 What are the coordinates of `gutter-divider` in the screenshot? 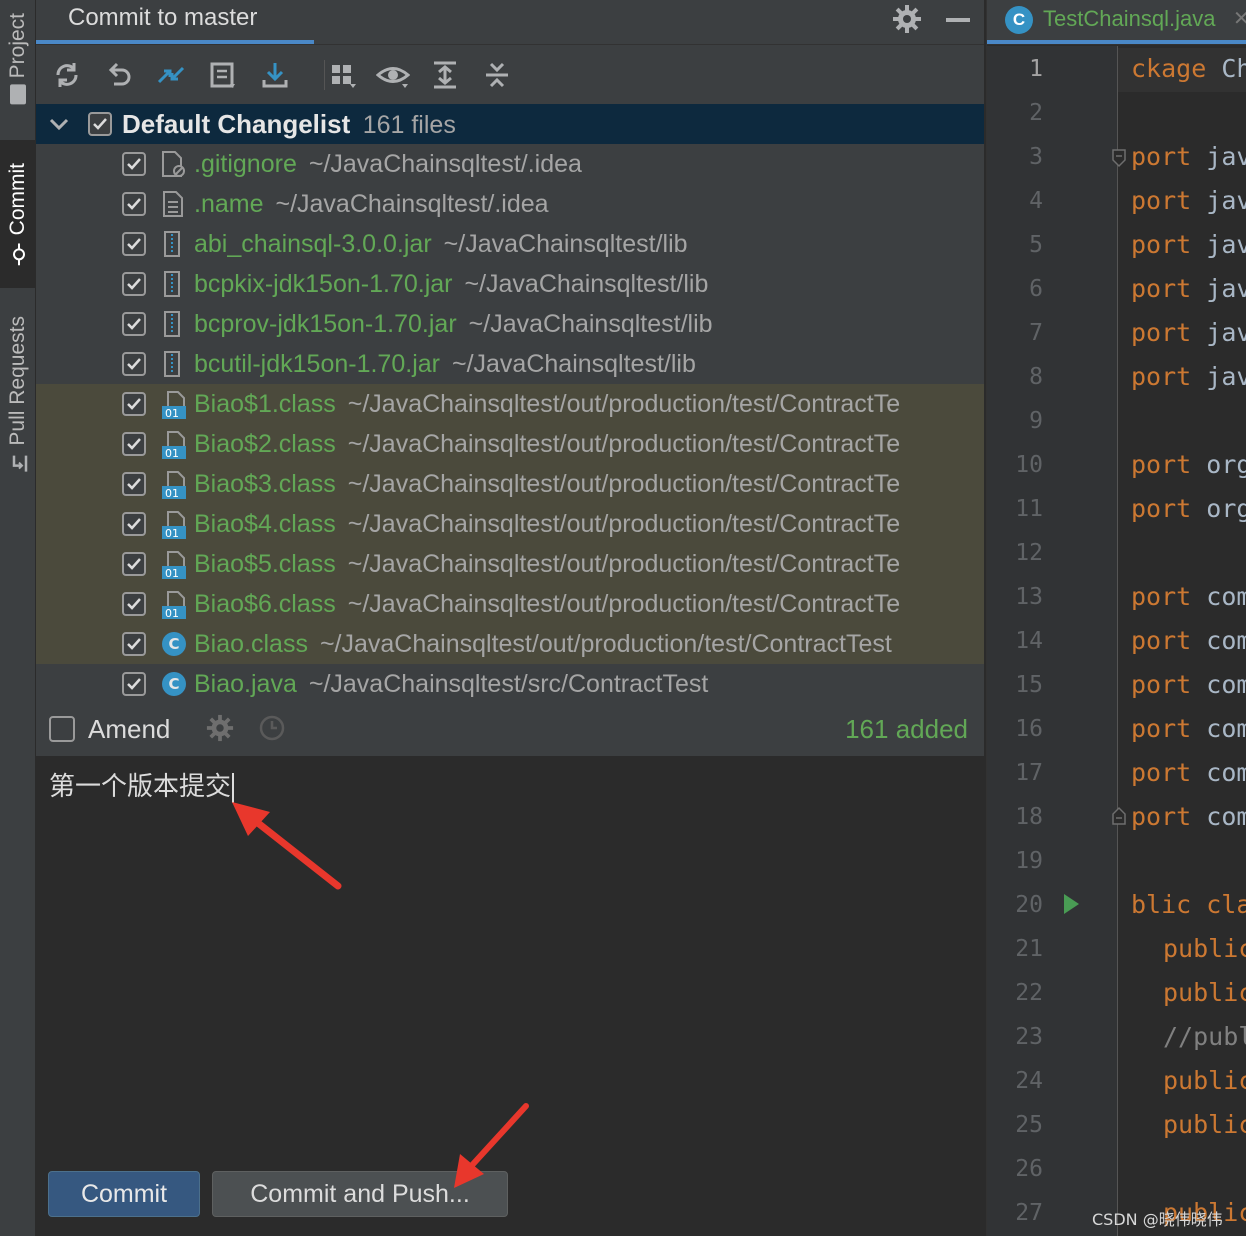 It's located at (1117, 641).